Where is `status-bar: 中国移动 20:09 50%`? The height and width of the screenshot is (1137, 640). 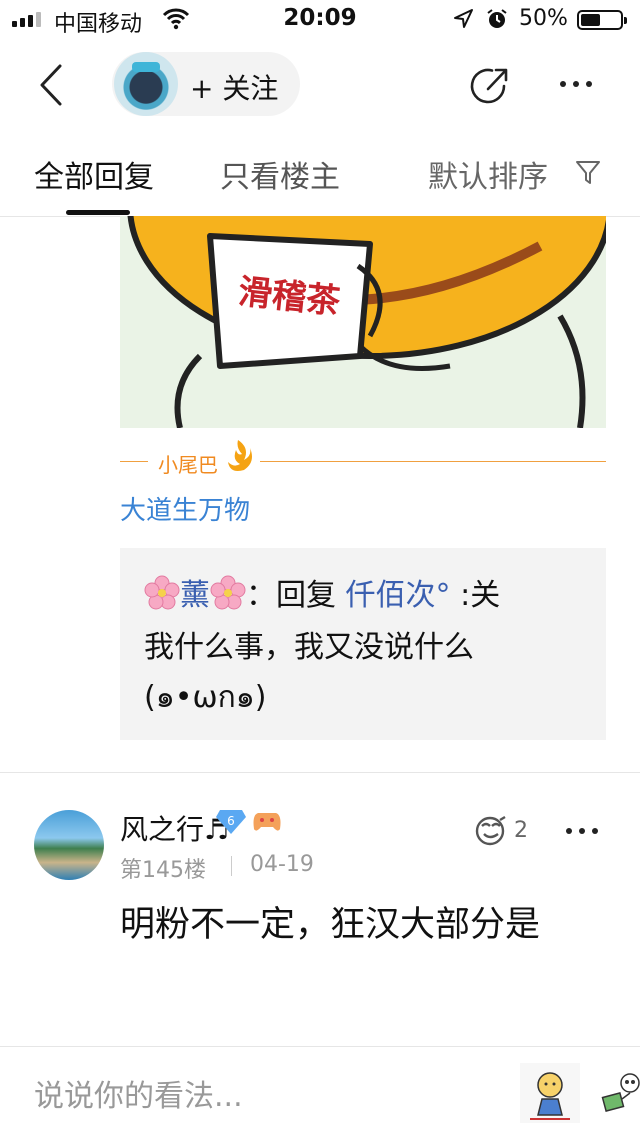
status-bar: 中国移动 20:09 50% is located at coordinates (320, 20).